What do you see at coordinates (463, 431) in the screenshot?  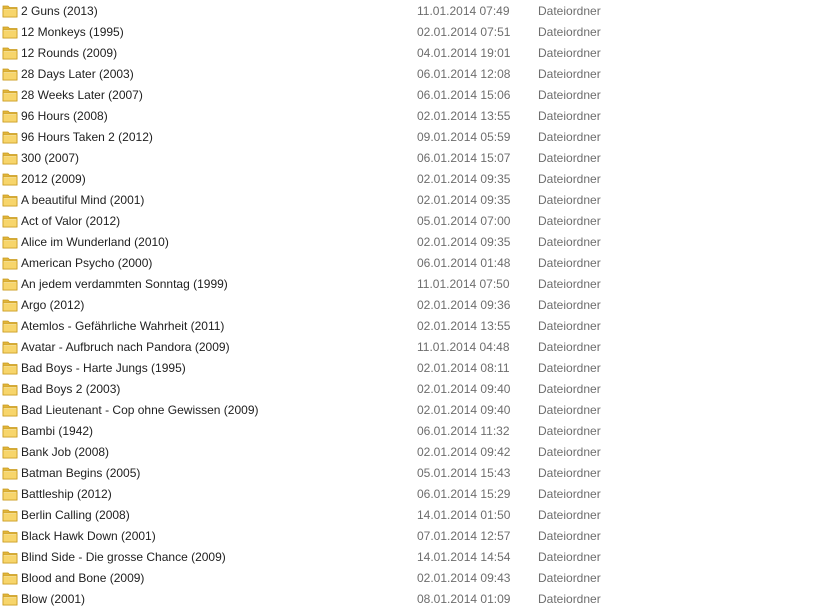 I see `folder-date-modified: 06.01.2014 11:32` at bounding box center [463, 431].